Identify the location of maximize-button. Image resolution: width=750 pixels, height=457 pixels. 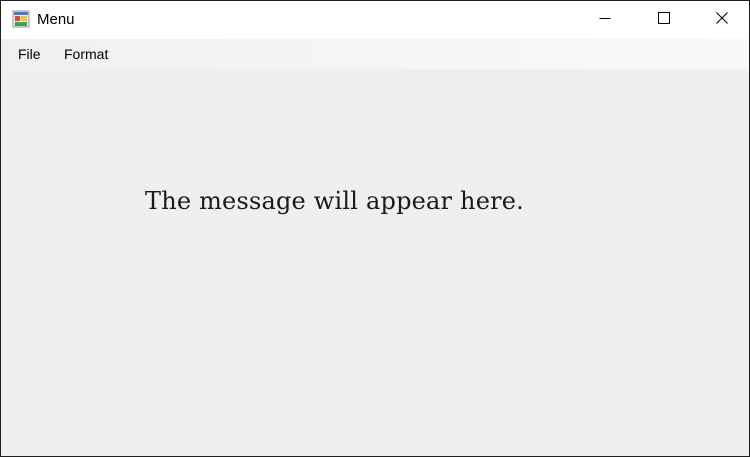
(663, 20).